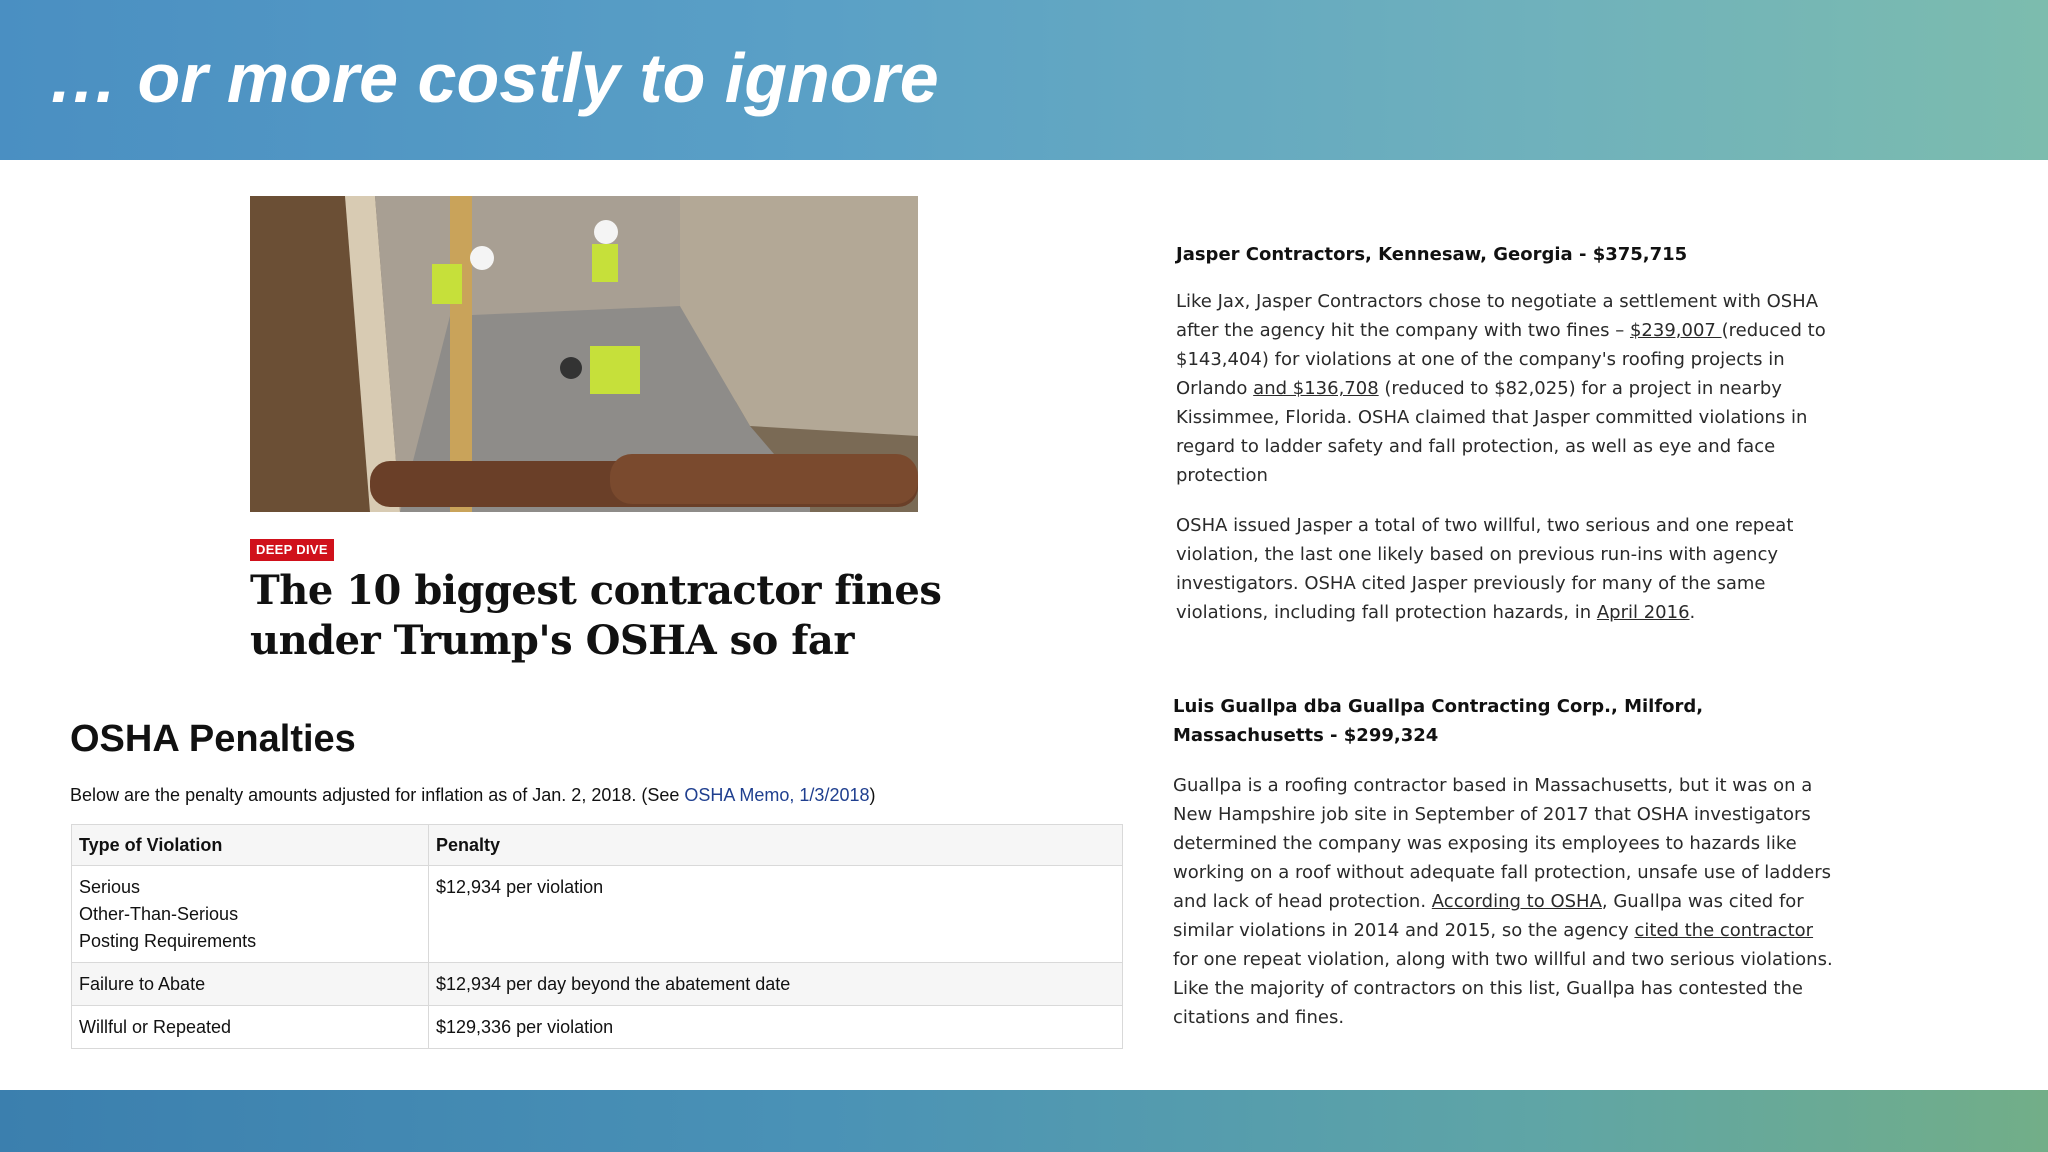  I want to click on deep-dive-badge: DEEP DIVE, so click(292, 550).